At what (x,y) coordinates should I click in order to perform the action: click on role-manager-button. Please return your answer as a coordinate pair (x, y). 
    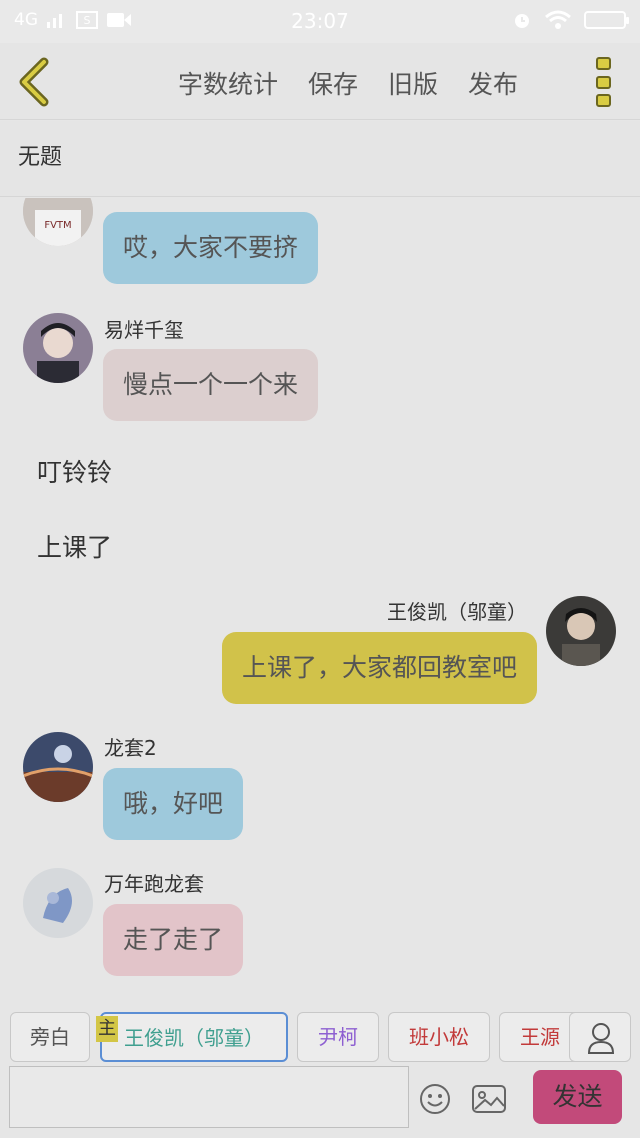
    Looking at the image, I should click on (600, 1037).